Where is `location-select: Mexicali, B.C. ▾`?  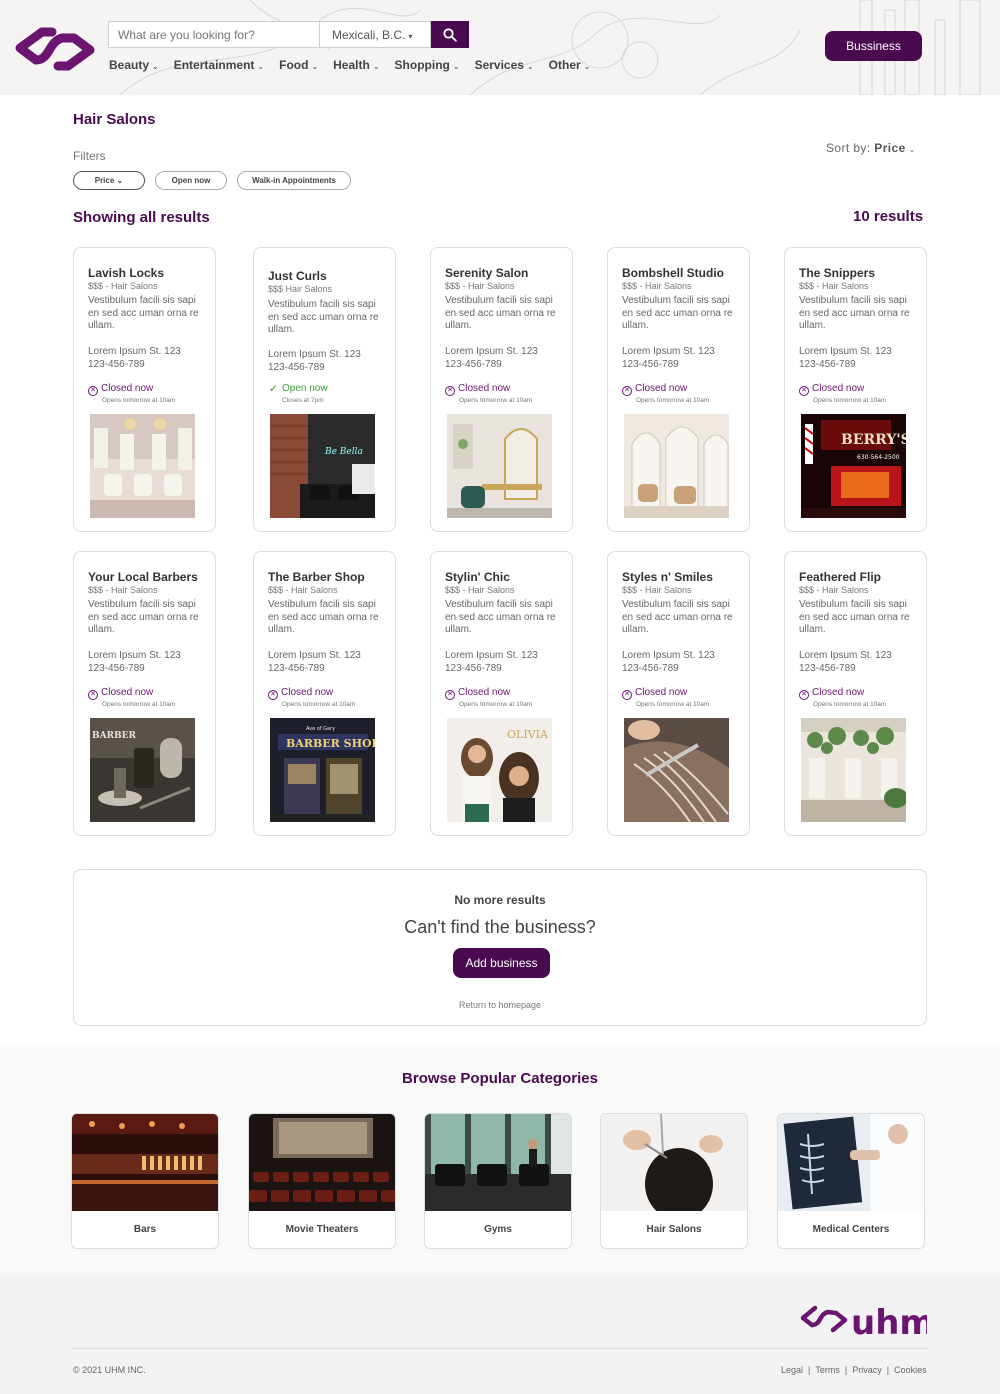
location-select: Mexicali, B.C. ▾ is located at coordinates (375, 34).